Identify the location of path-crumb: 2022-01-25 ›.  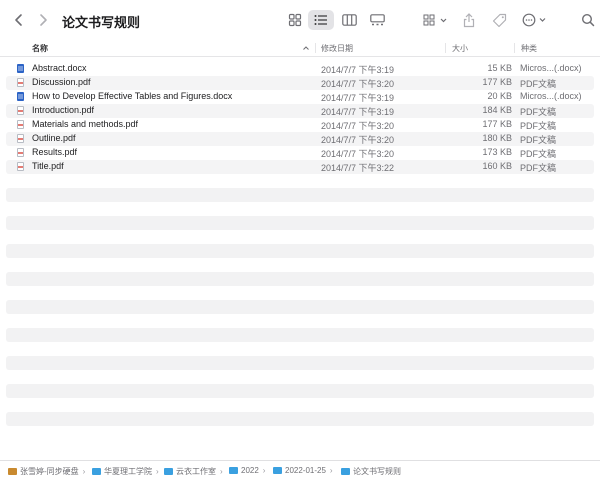
(303, 470).